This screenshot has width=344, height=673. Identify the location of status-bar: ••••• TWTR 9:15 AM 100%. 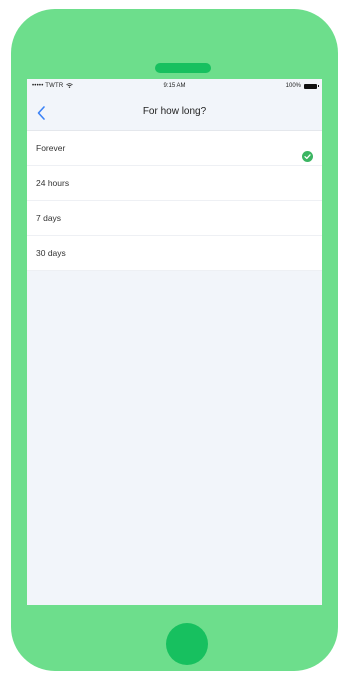
(174, 87).